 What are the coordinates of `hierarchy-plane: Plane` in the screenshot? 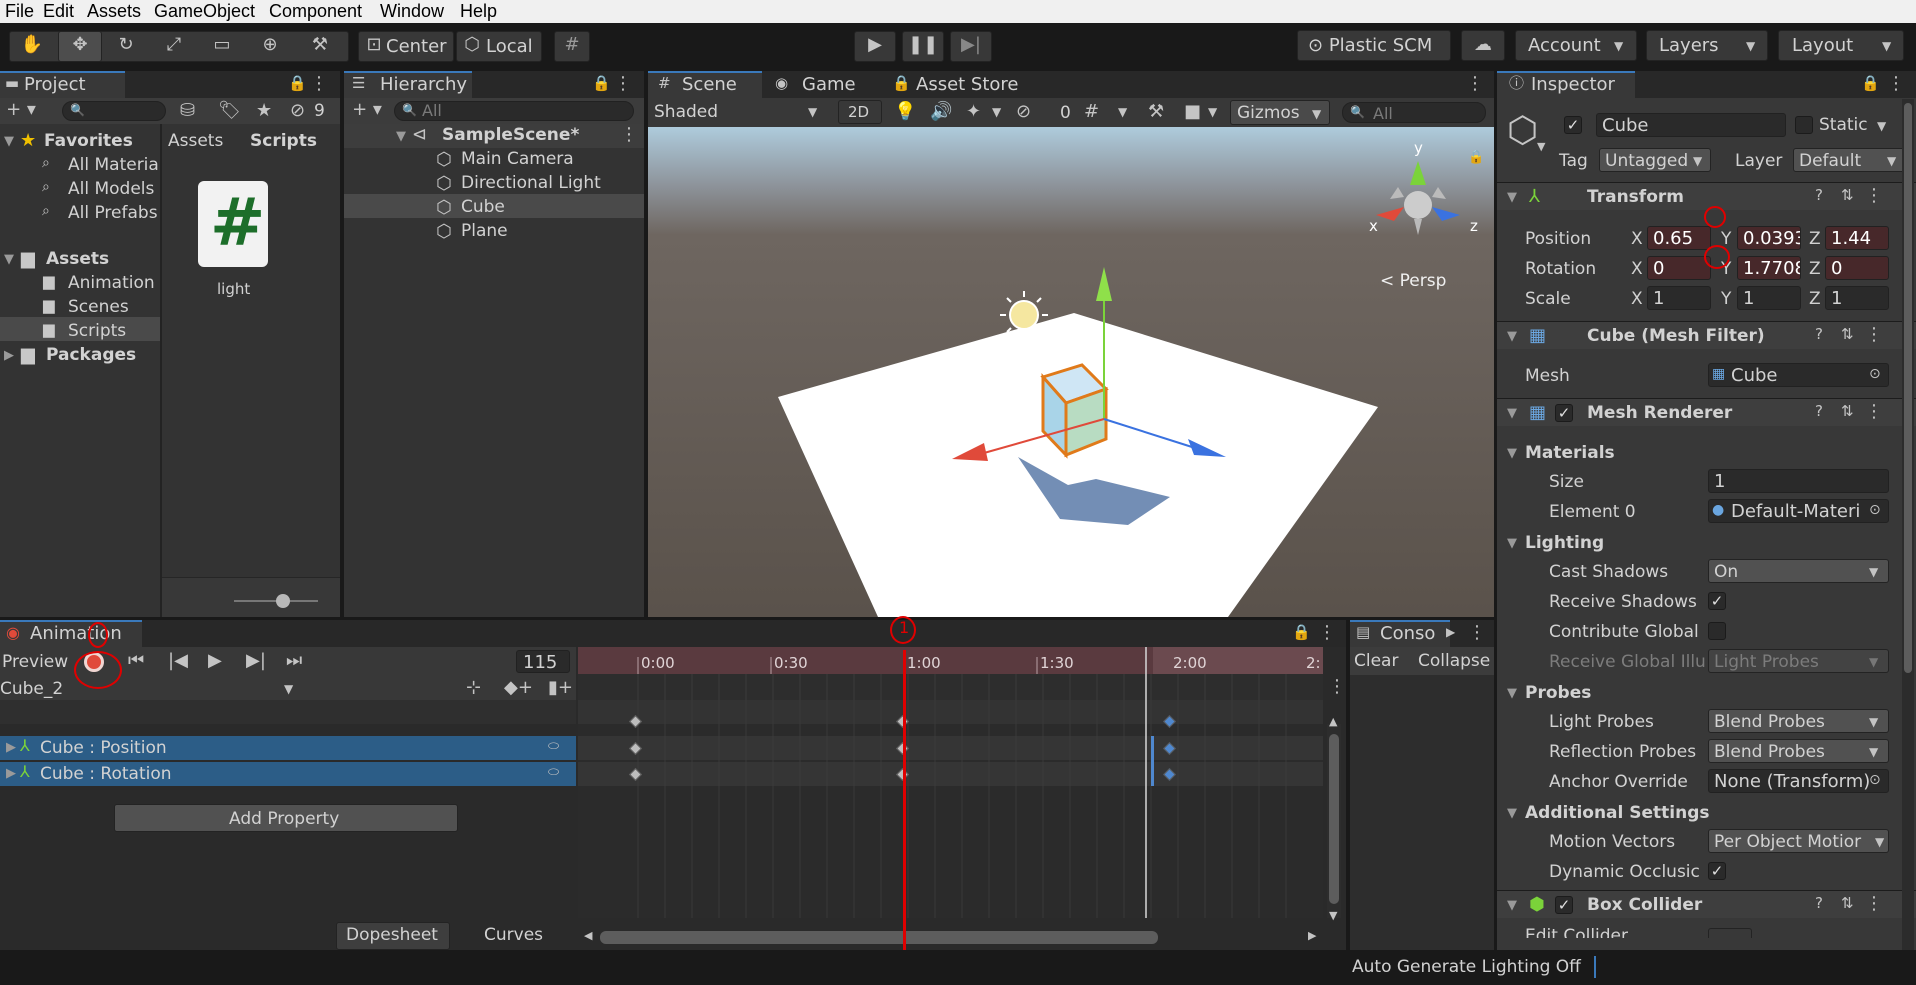 It's located at (484, 231).